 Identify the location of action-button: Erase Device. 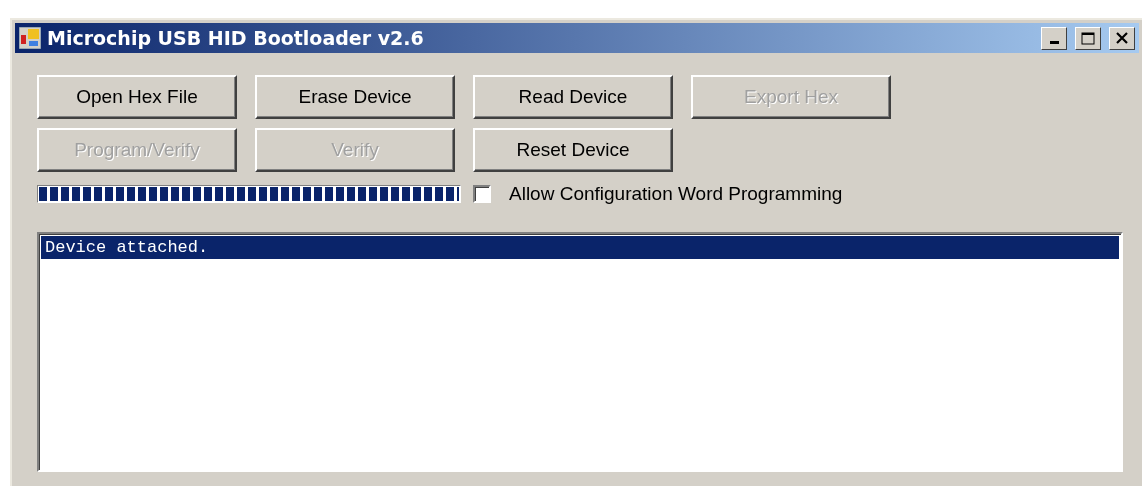
(355, 97).